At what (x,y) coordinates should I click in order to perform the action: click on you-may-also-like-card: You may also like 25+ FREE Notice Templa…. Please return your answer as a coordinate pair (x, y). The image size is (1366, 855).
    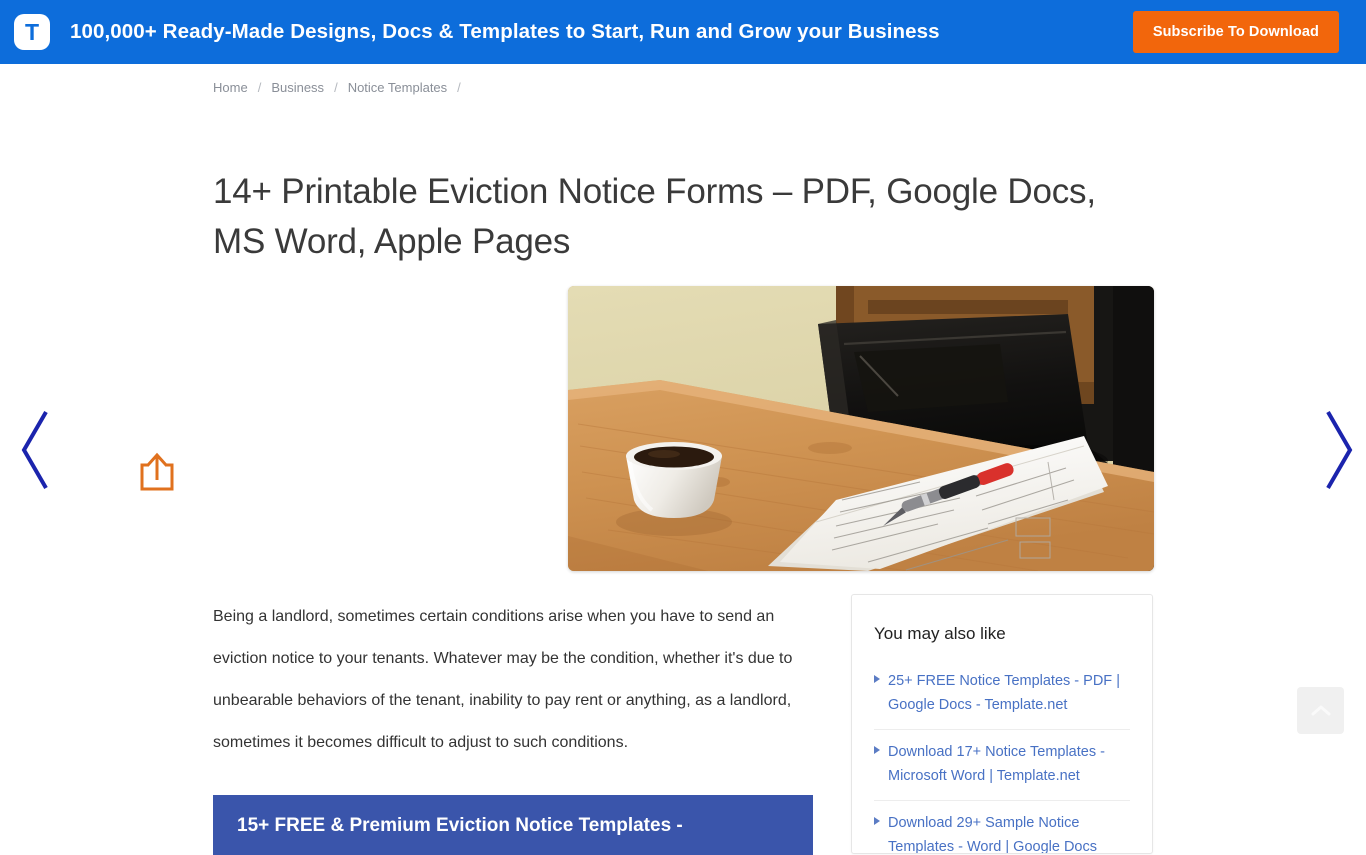
    Looking at the image, I should click on (1002, 724).